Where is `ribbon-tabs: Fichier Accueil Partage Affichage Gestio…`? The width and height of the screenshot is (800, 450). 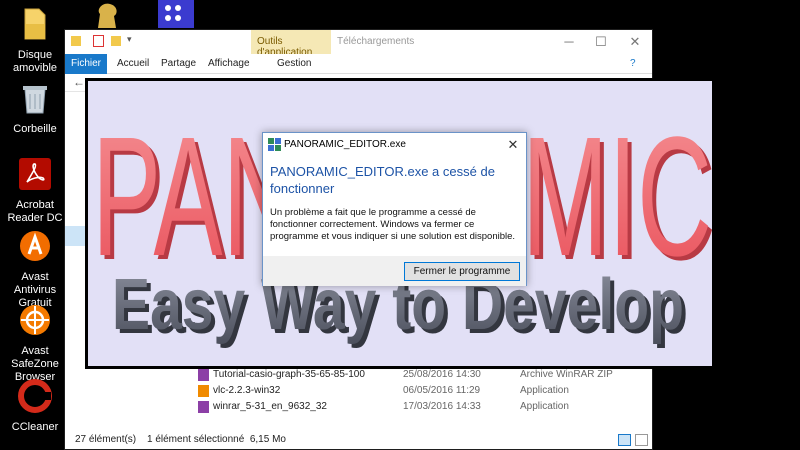
ribbon-tabs: Fichier Accueil Partage Affichage Gestio… is located at coordinates (358, 64).